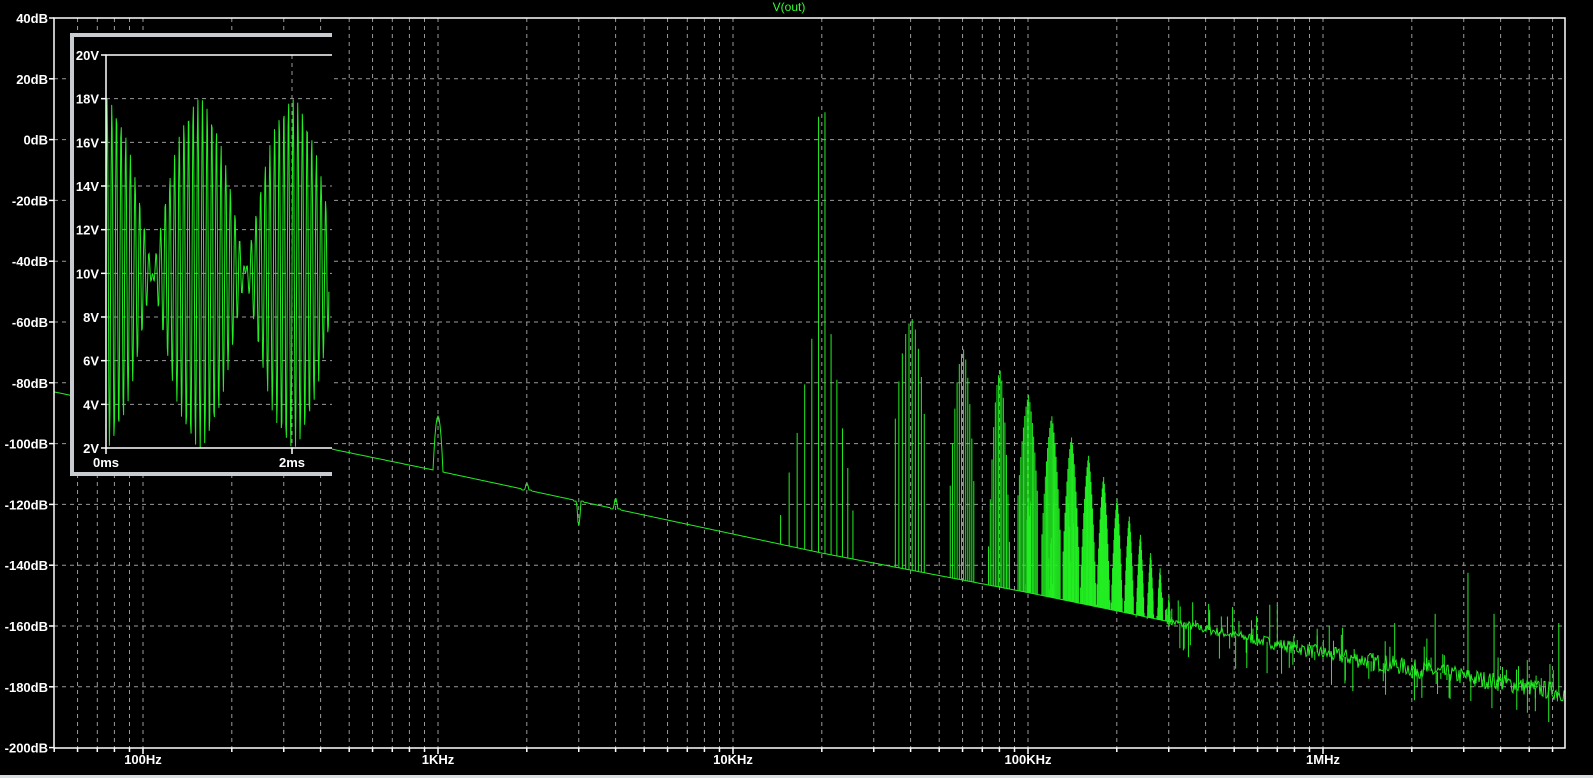 The height and width of the screenshot is (778, 1593). What do you see at coordinates (87, 273) in the screenshot?
I see `inset-y-tick-label: 10V` at bounding box center [87, 273].